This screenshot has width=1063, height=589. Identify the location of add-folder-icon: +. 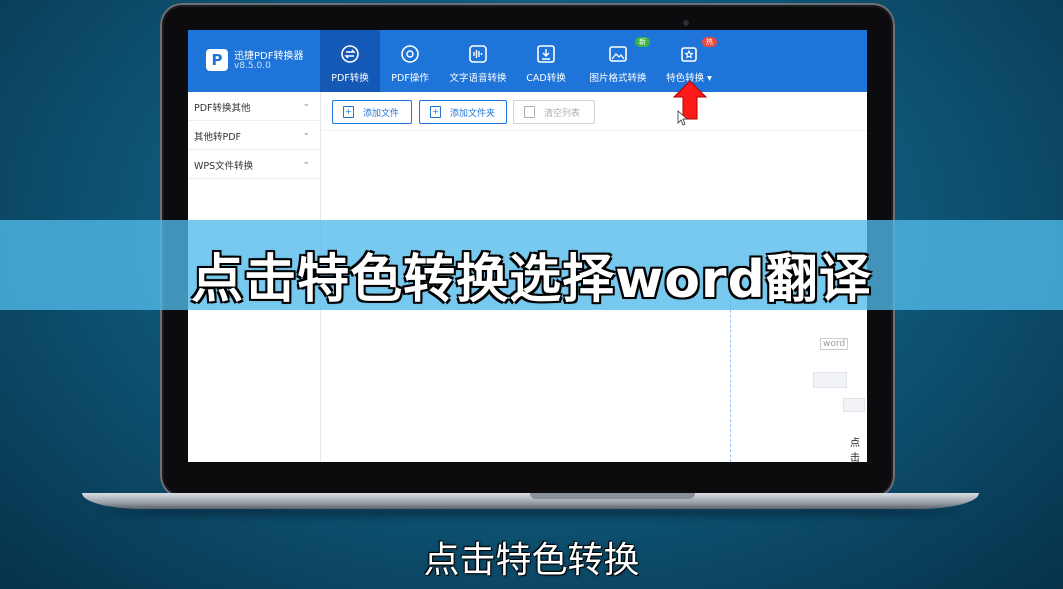
(435, 112).